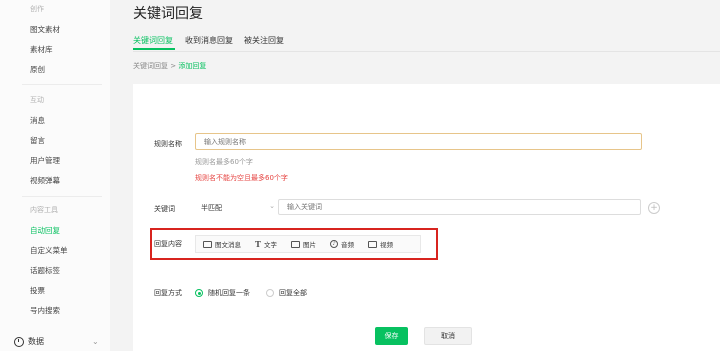 The image size is (720, 351). Describe the element at coordinates (45, 230) in the screenshot. I see `sidebar-item-auto-reply: 自动回复` at that location.